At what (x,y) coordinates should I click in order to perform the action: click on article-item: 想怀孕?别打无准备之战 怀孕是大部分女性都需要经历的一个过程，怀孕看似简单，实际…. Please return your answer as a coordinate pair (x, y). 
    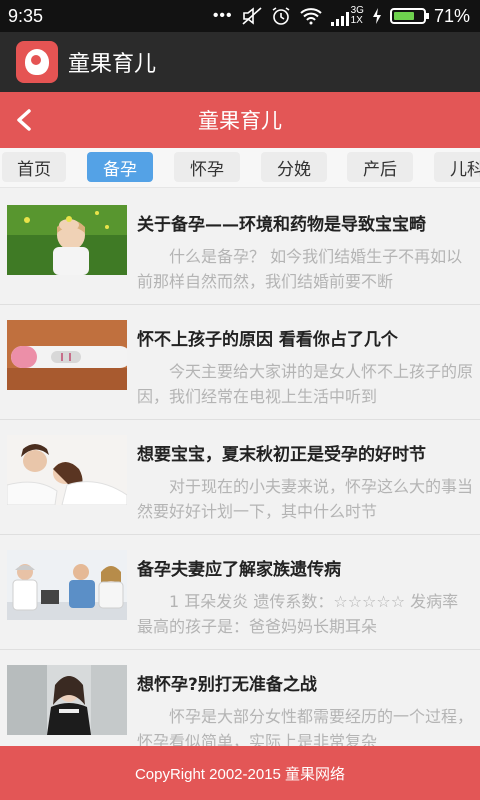
    Looking at the image, I should click on (240, 698).